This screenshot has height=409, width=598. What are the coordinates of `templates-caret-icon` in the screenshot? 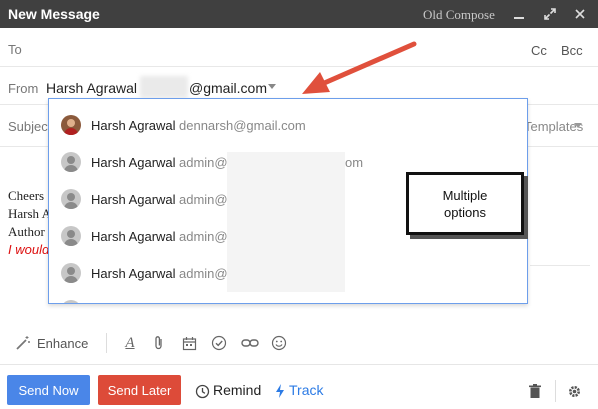 It's located at (578, 125).